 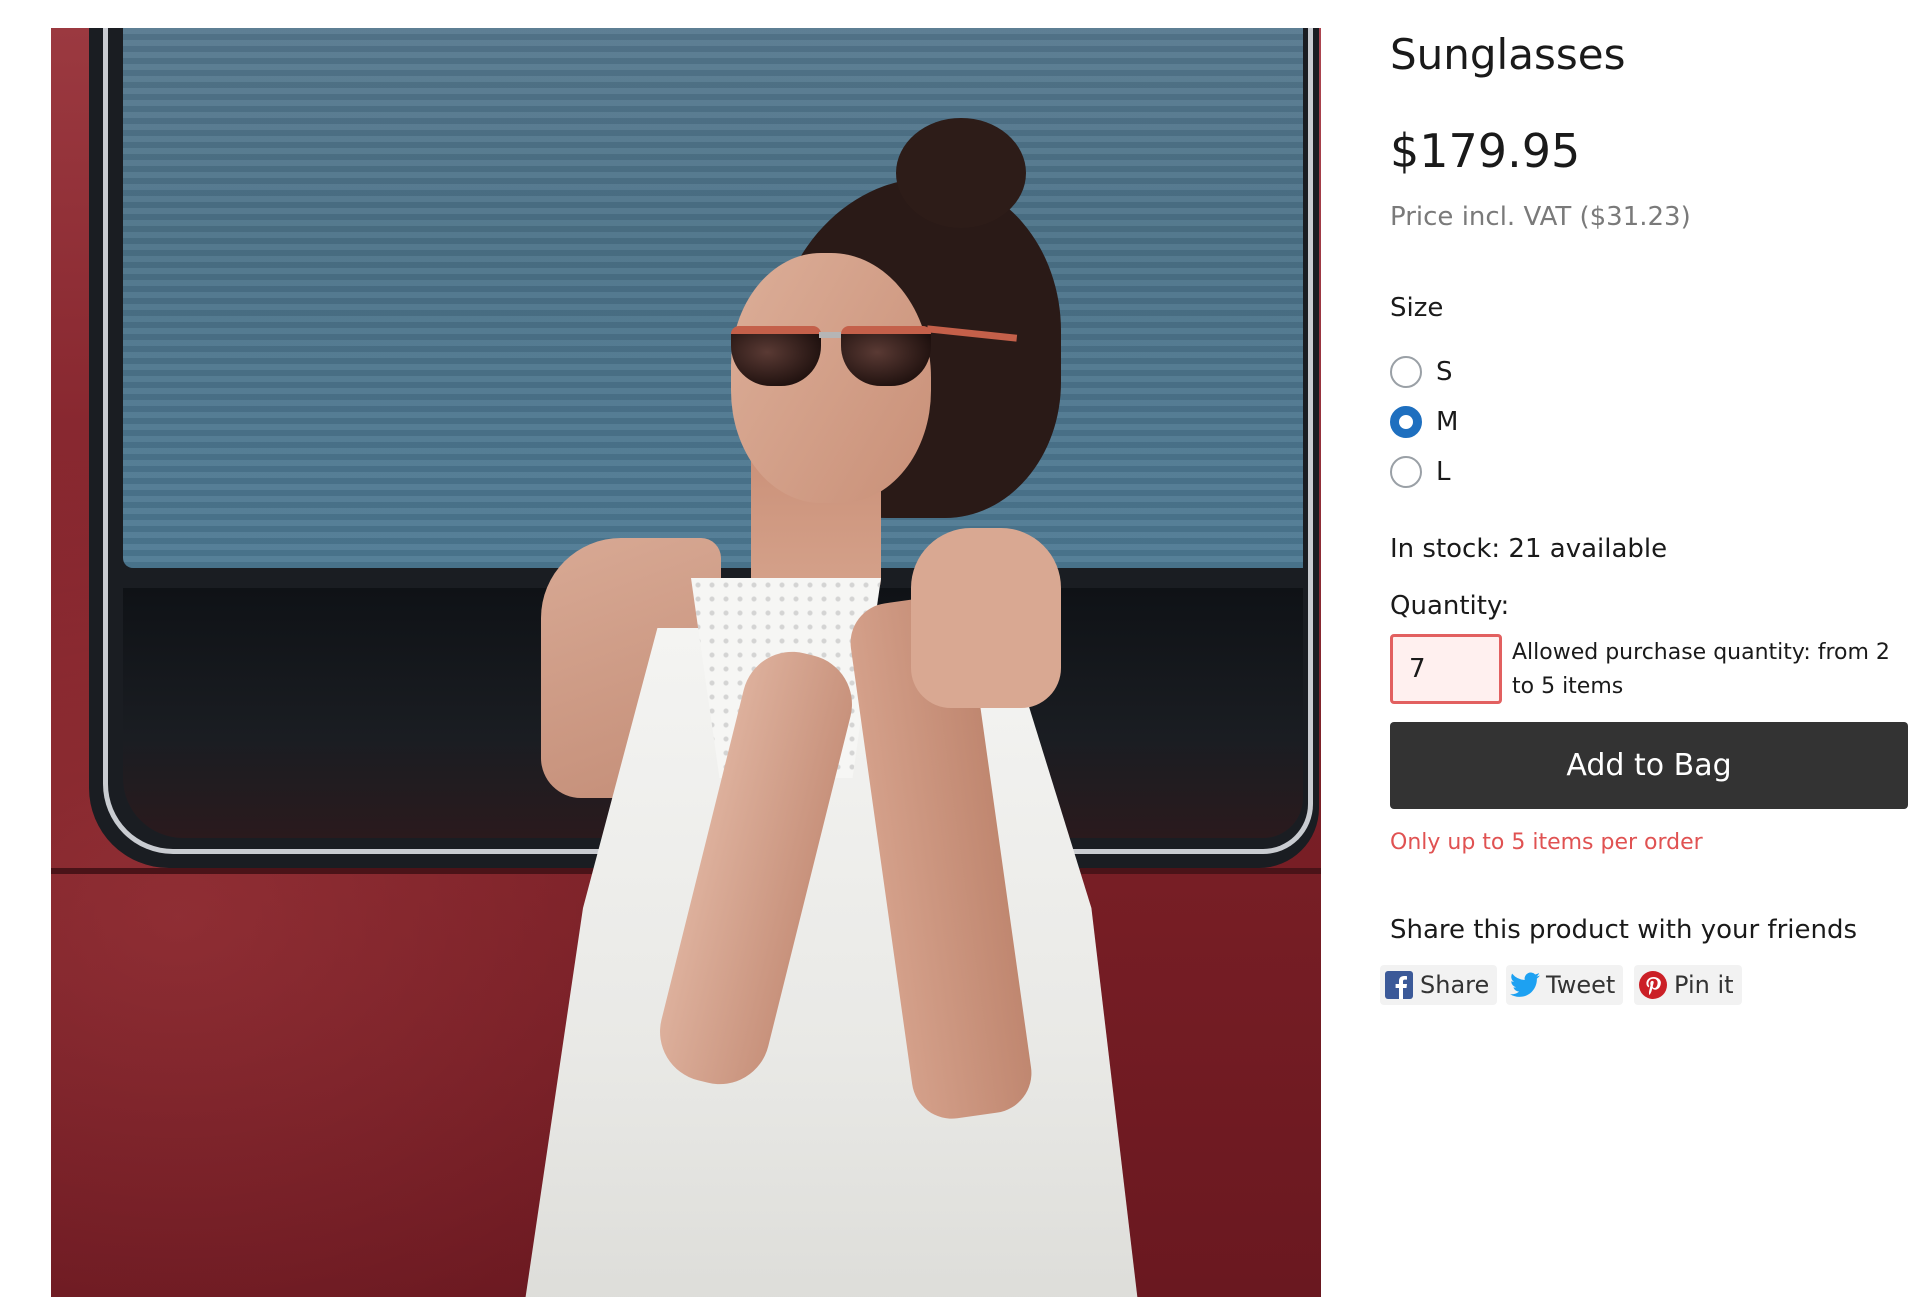 What do you see at coordinates (1406, 422) in the screenshot?
I see `radio-m` at bounding box center [1406, 422].